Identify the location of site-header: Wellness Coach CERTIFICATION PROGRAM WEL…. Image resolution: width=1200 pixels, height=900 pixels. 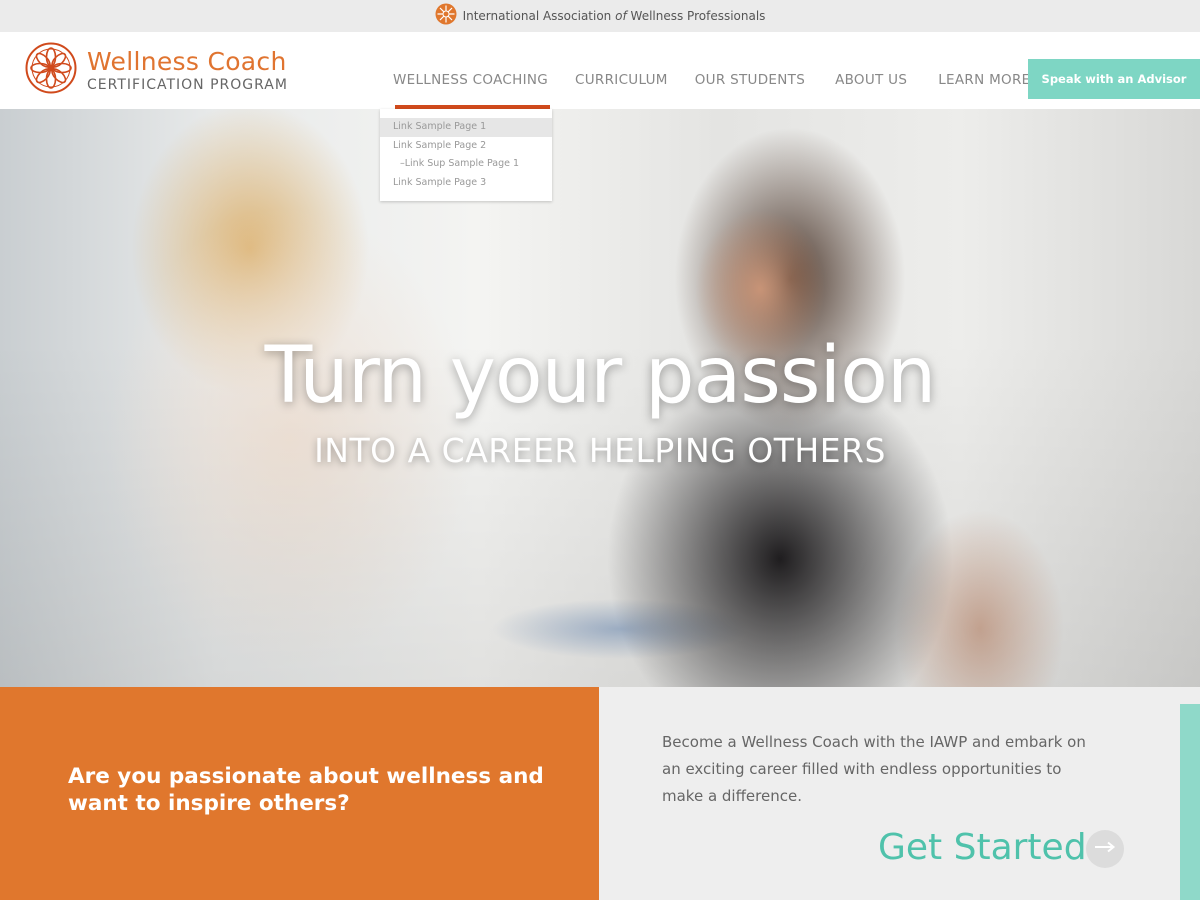
(600, 70).